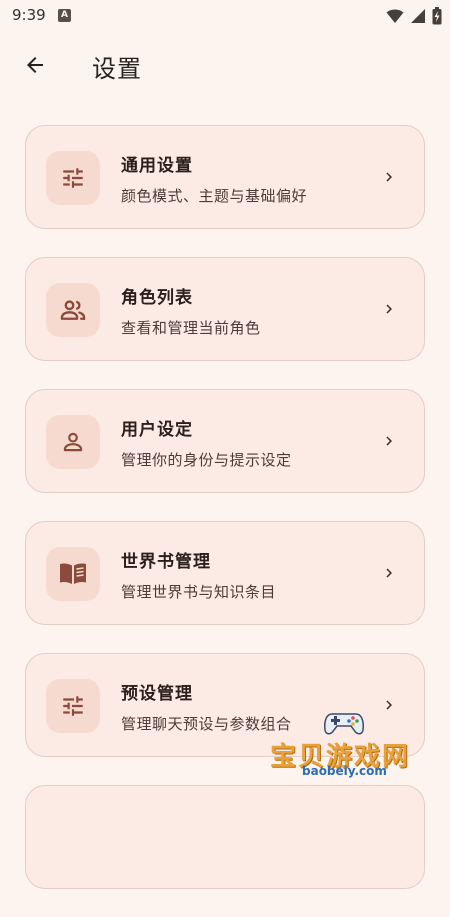 Image resolution: width=450 pixels, height=917 pixels. What do you see at coordinates (225, 837) in the screenshot?
I see `settings-item-partial` at bounding box center [225, 837].